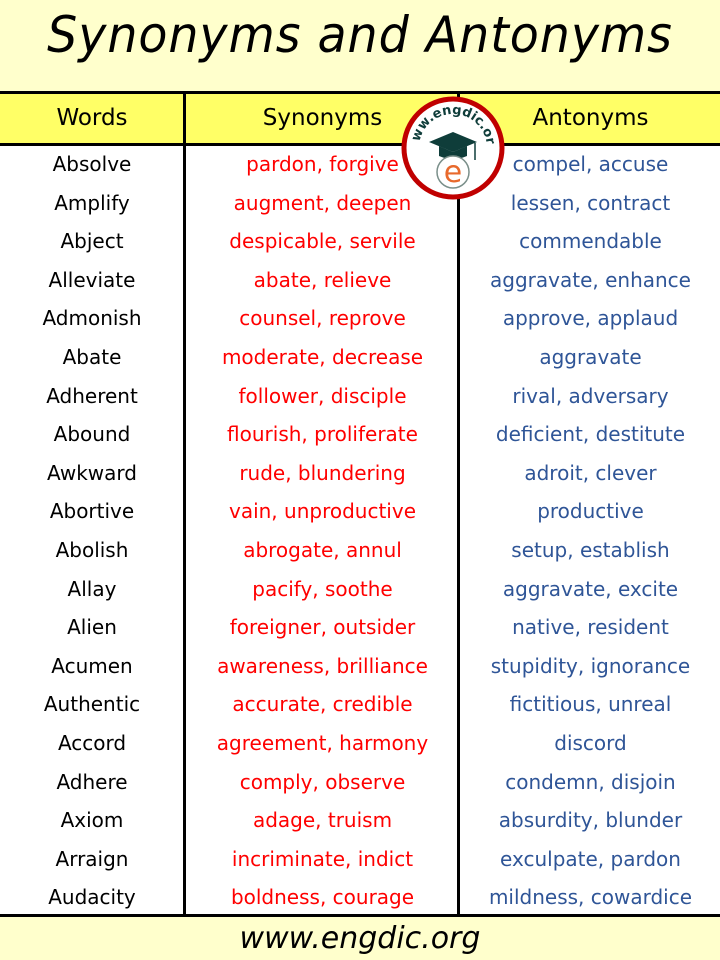  I want to click on antonyms-cell: aggravate, excite, so click(590, 588).